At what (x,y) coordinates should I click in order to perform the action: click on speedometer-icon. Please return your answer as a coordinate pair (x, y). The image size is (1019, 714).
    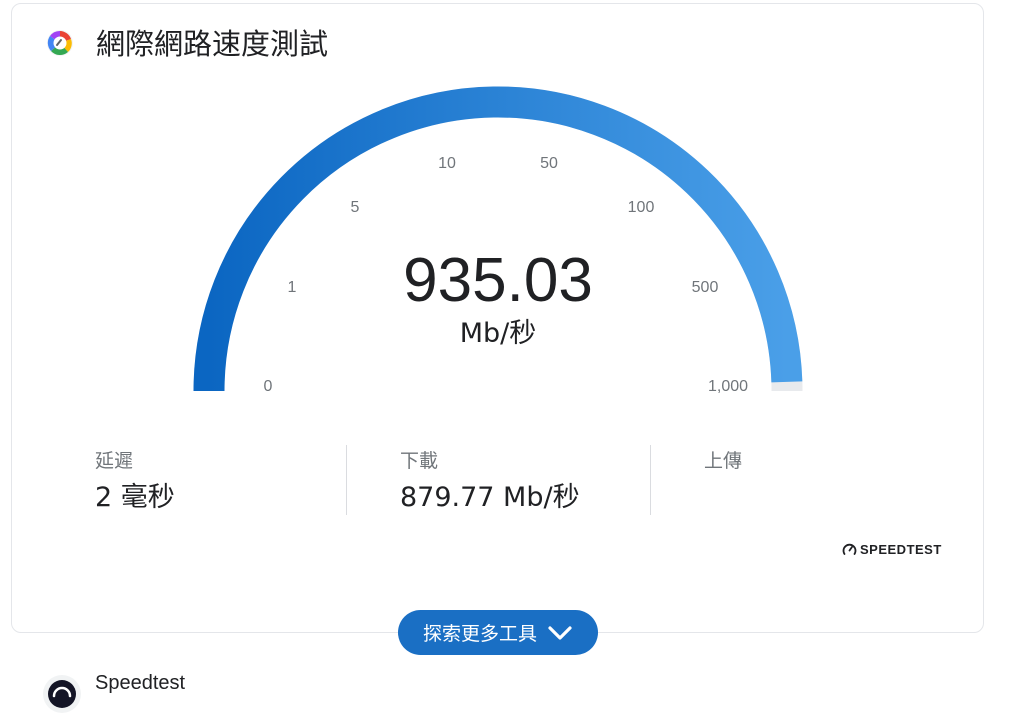
    Looking at the image, I should click on (849, 549).